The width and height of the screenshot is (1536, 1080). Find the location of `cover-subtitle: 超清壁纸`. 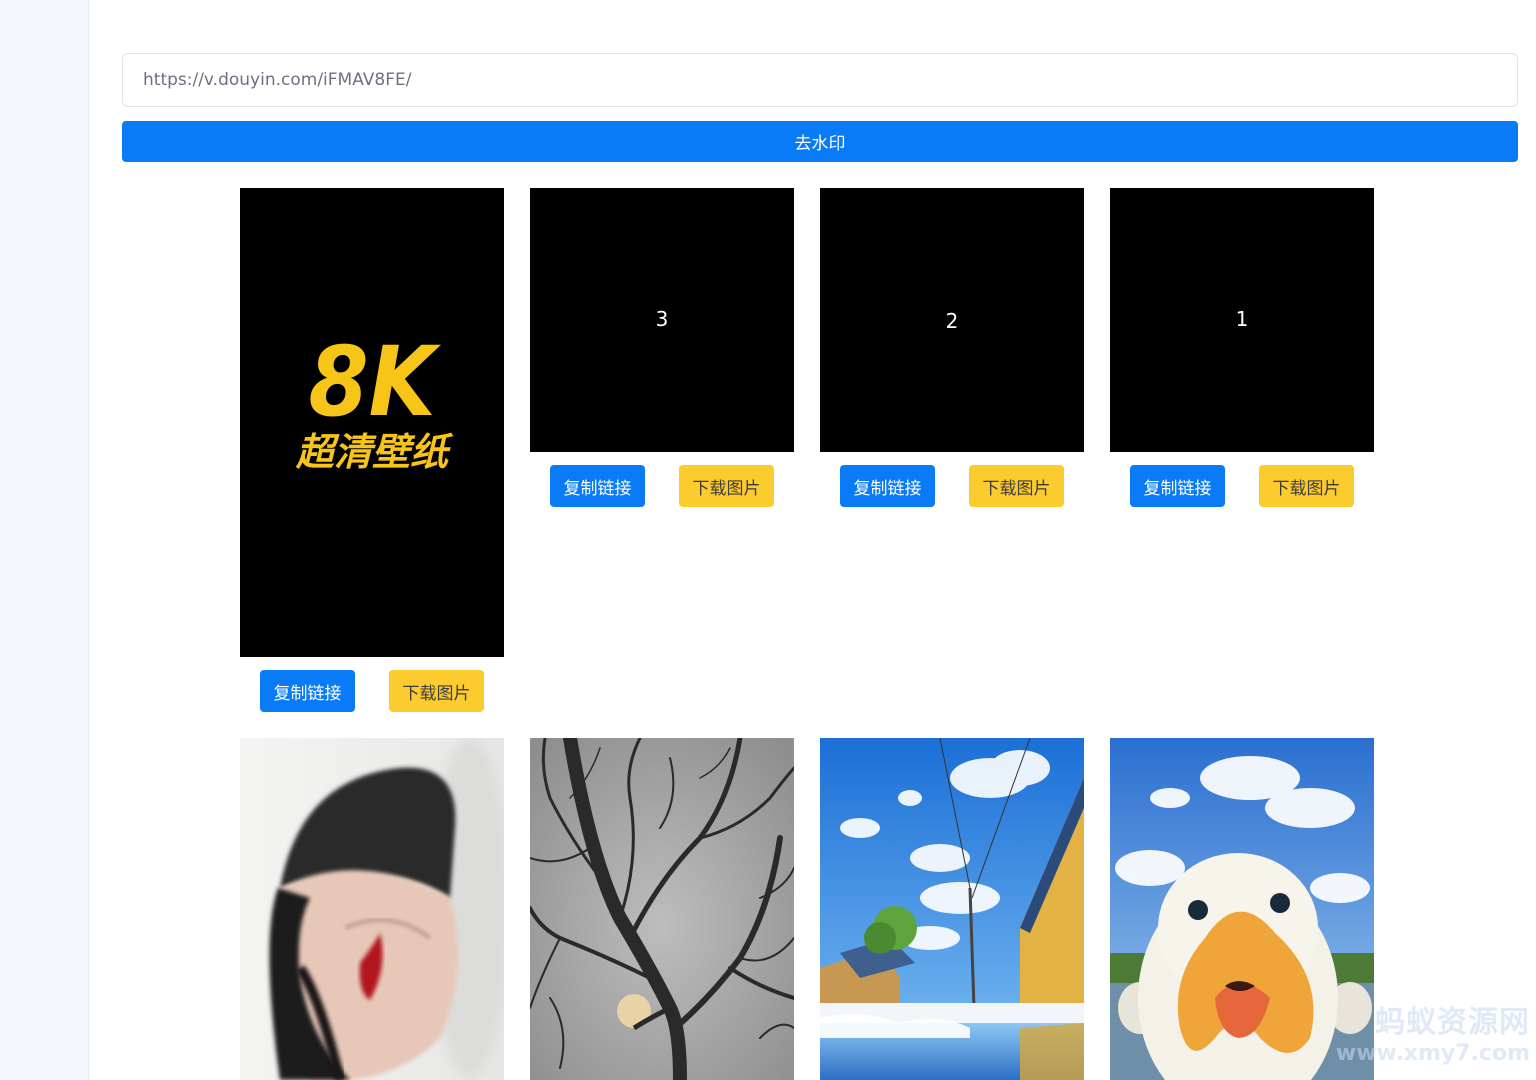

cover-subtitle: 超清壁纸 is located at coordinates (374, 452).